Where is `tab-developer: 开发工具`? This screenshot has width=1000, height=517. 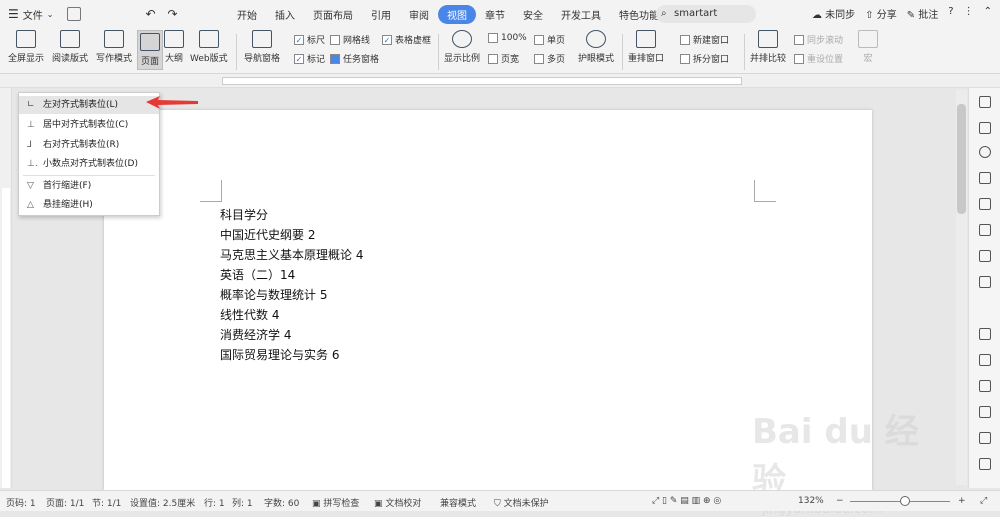 tab-developer: 开发工具 is located at coordinates (581, 14).